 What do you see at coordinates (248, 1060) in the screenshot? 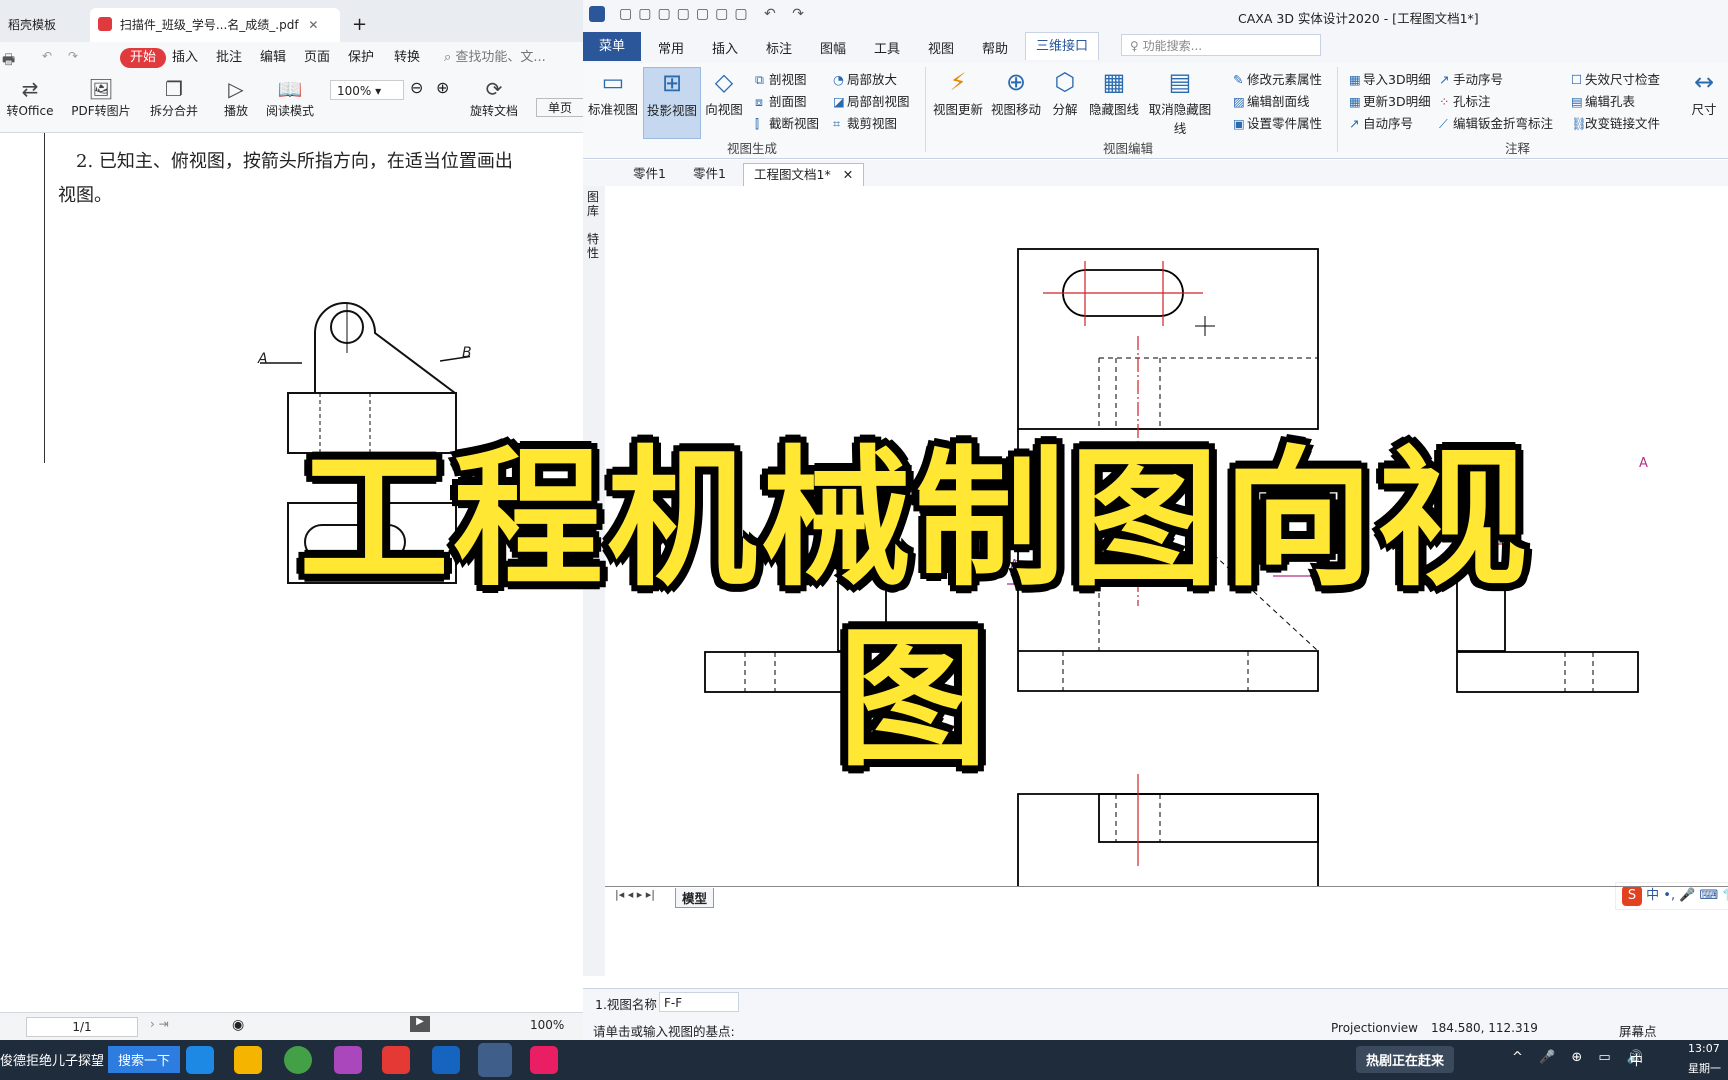
I see `folder-icon` at bounding box center [248, 1060].